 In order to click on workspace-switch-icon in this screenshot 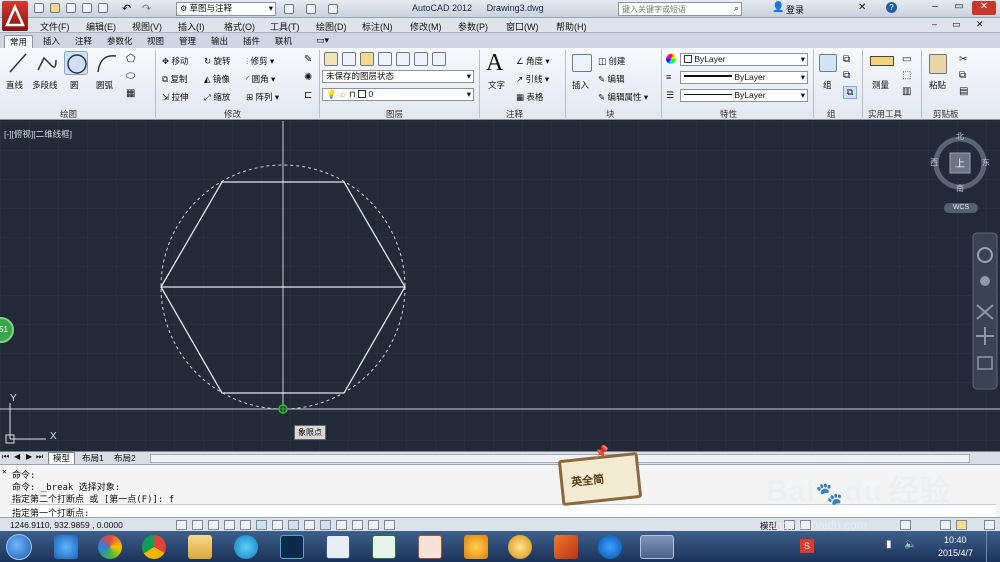, I will do `click(945, 525)`.